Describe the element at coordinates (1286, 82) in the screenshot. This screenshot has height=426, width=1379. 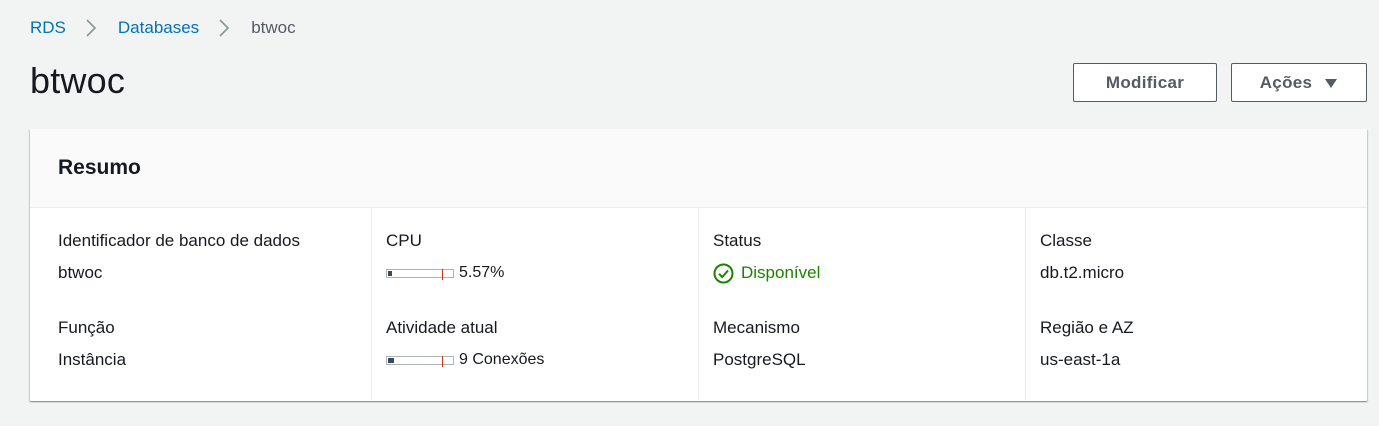
I see `actions-button-label: Ações` at that location.